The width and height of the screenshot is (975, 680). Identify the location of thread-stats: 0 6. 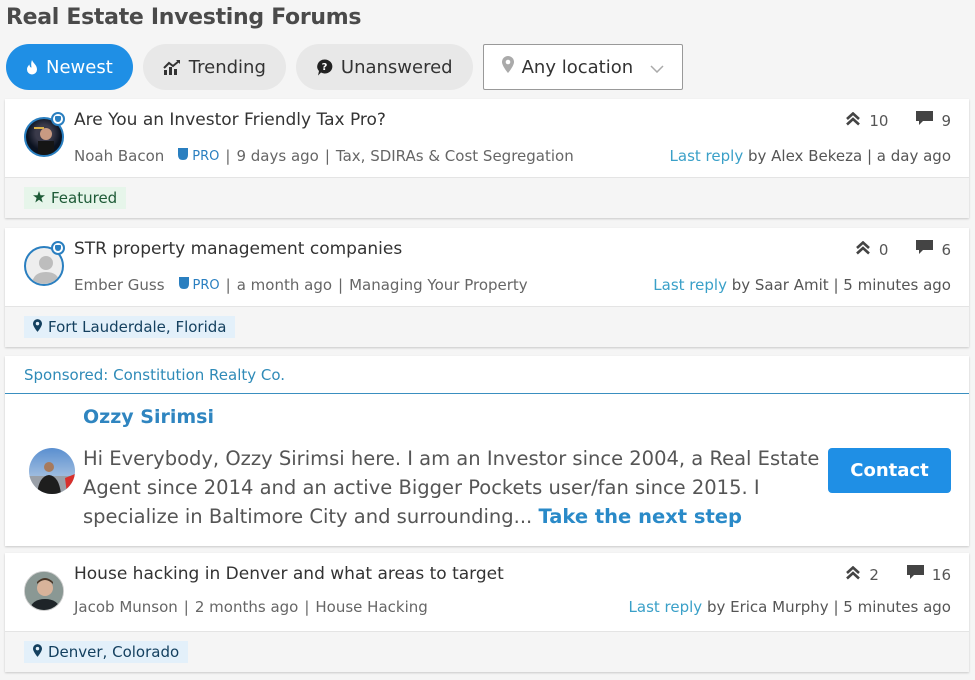
(903, 249).